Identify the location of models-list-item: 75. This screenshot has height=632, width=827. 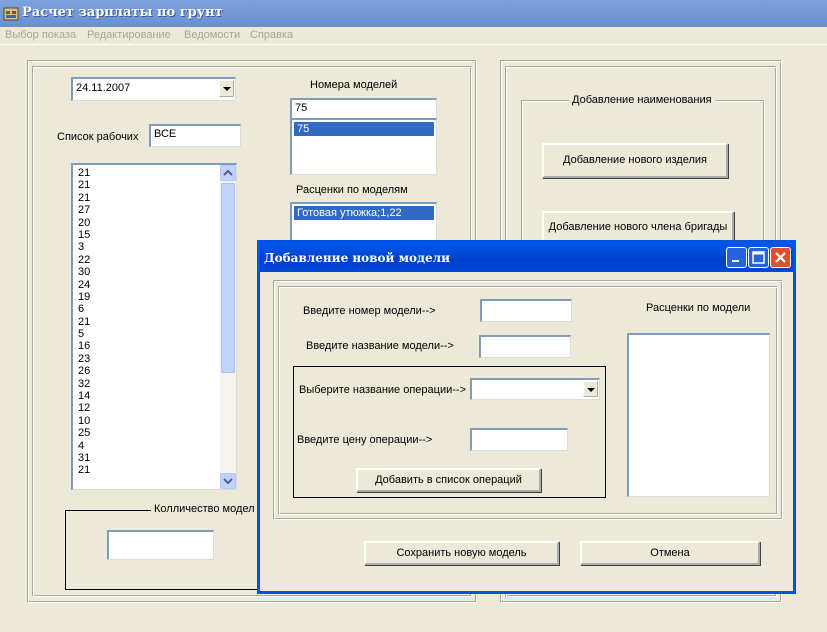
(364, 129).